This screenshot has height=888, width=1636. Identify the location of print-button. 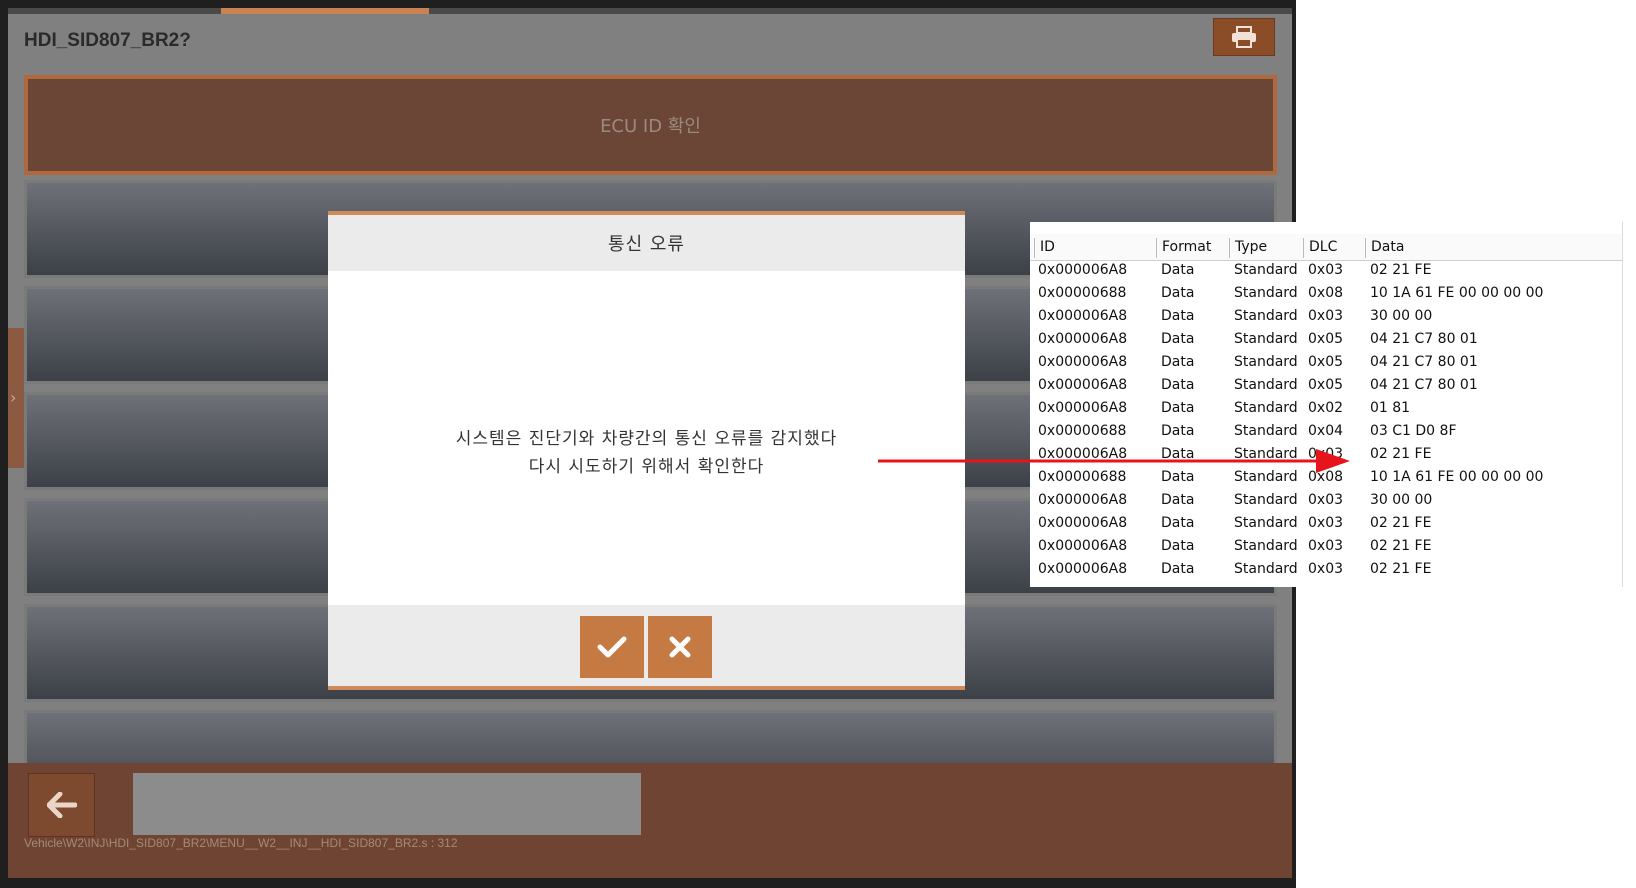
(1244, 37).